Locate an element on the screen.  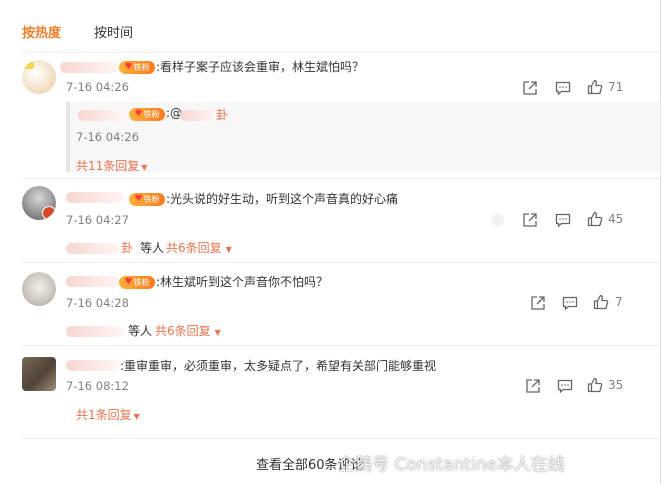
comment-text: :林生斌听到这个声音你不怕吗？ is located at coordinates (242, 282).